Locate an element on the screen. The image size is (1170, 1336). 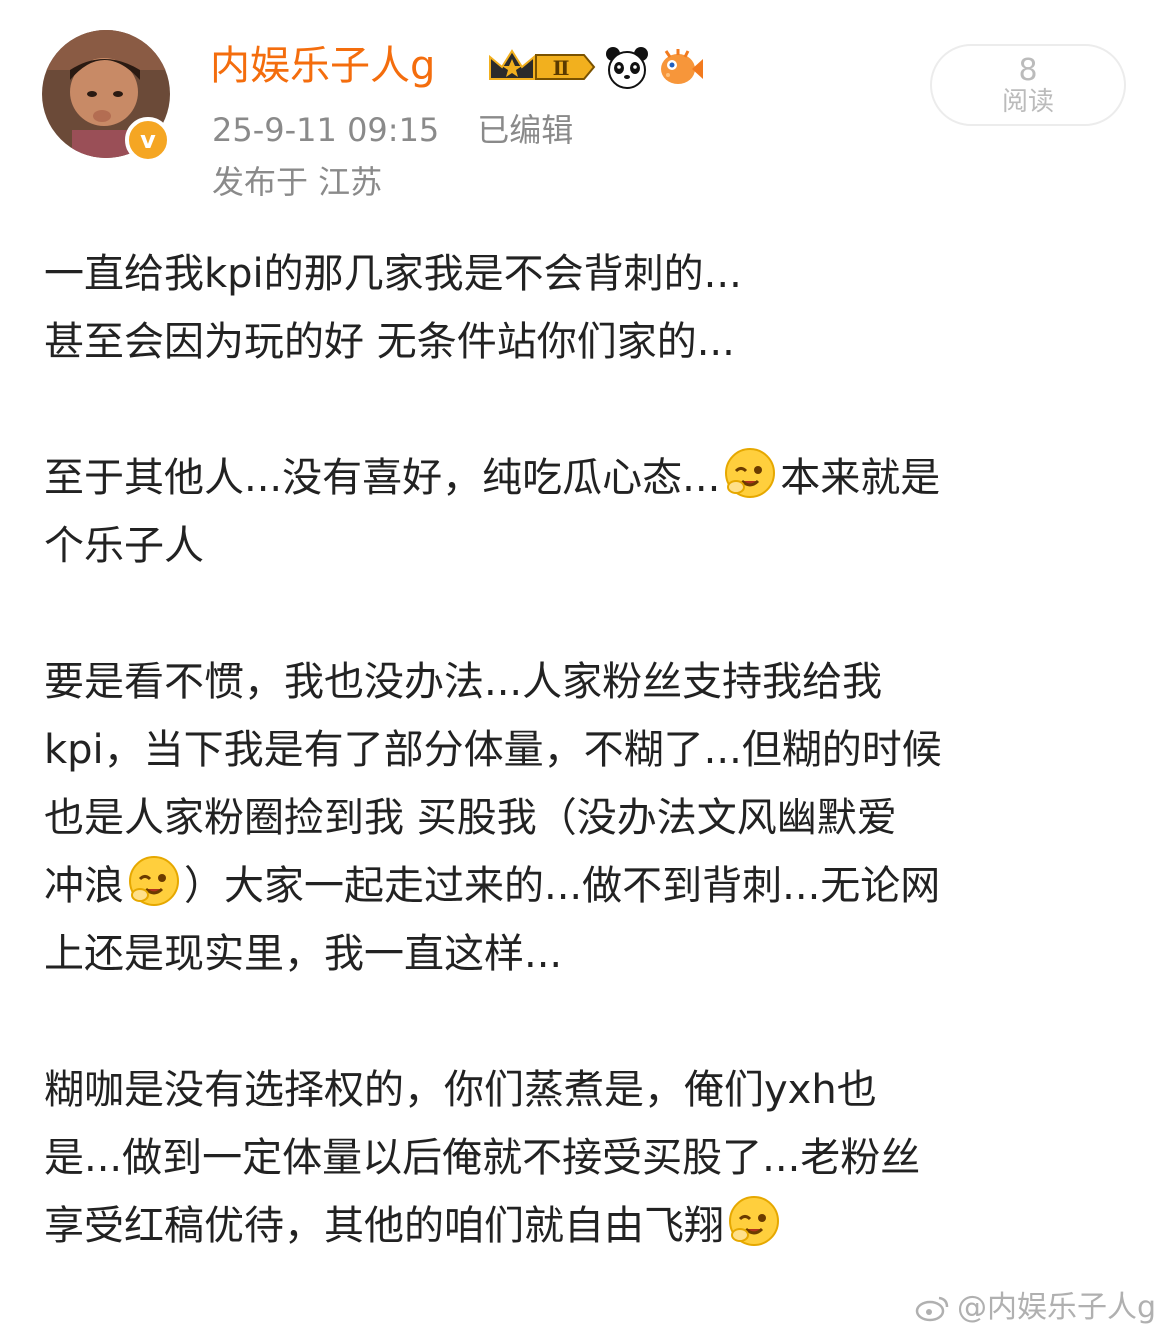
read-count: 8 阅读 is located at coordinates (1028, 85).